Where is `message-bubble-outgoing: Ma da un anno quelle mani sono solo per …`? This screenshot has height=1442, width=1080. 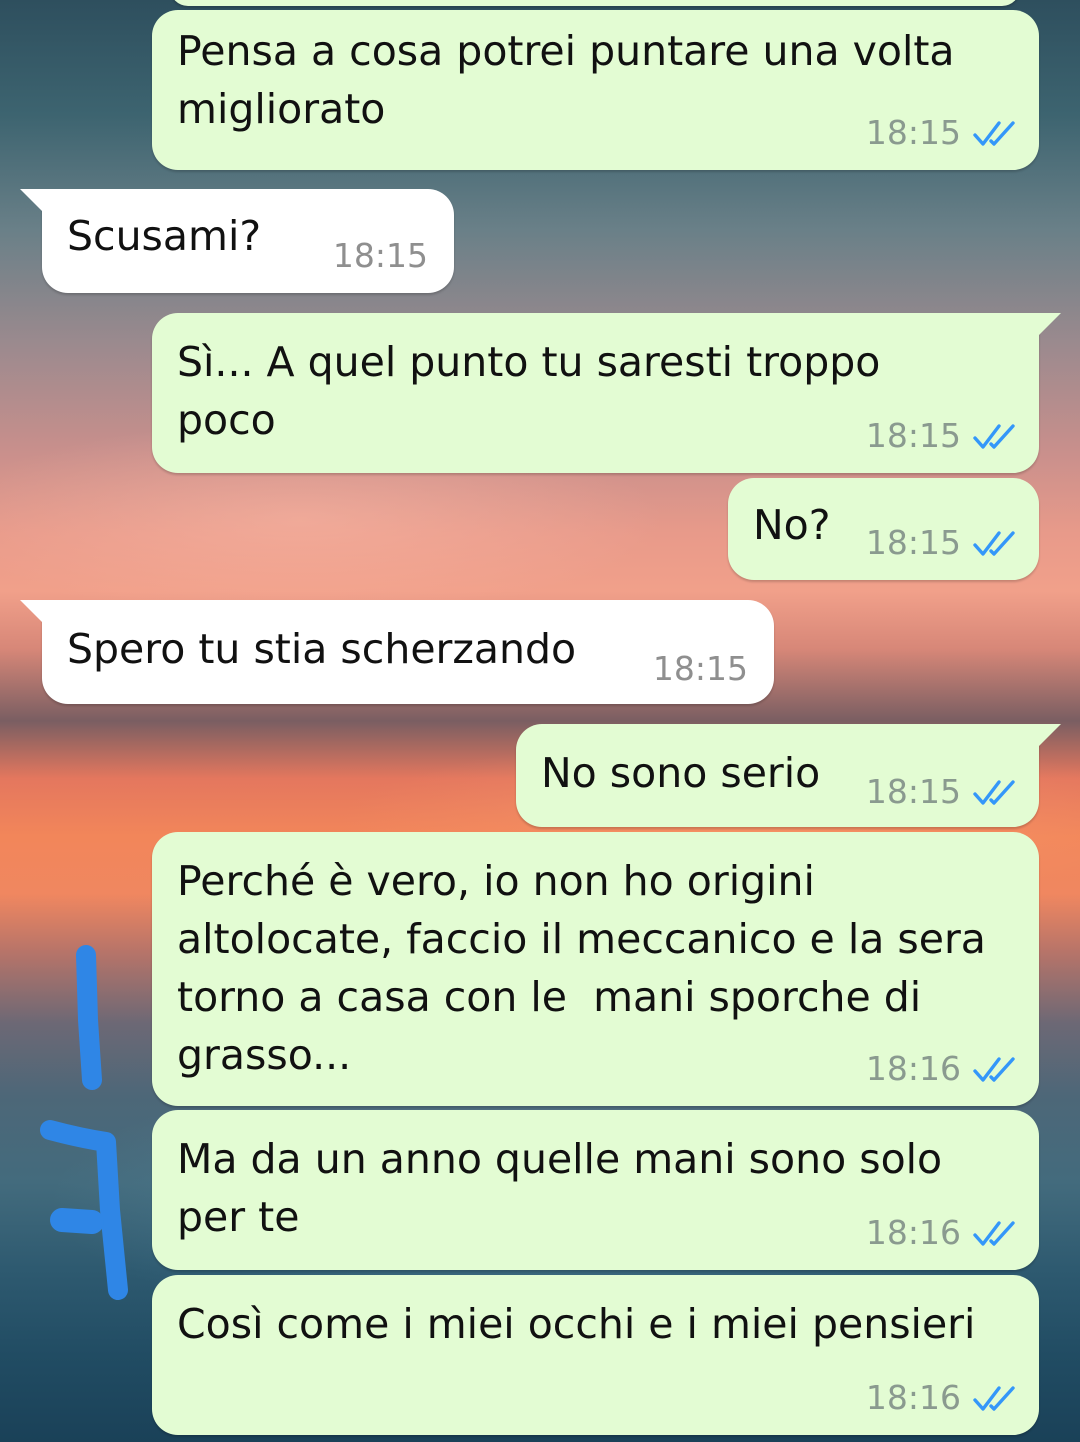 message-bubble-outgoing: Ma da un anno quelle mani sono solo per … is located at coordinates (595, 1190).